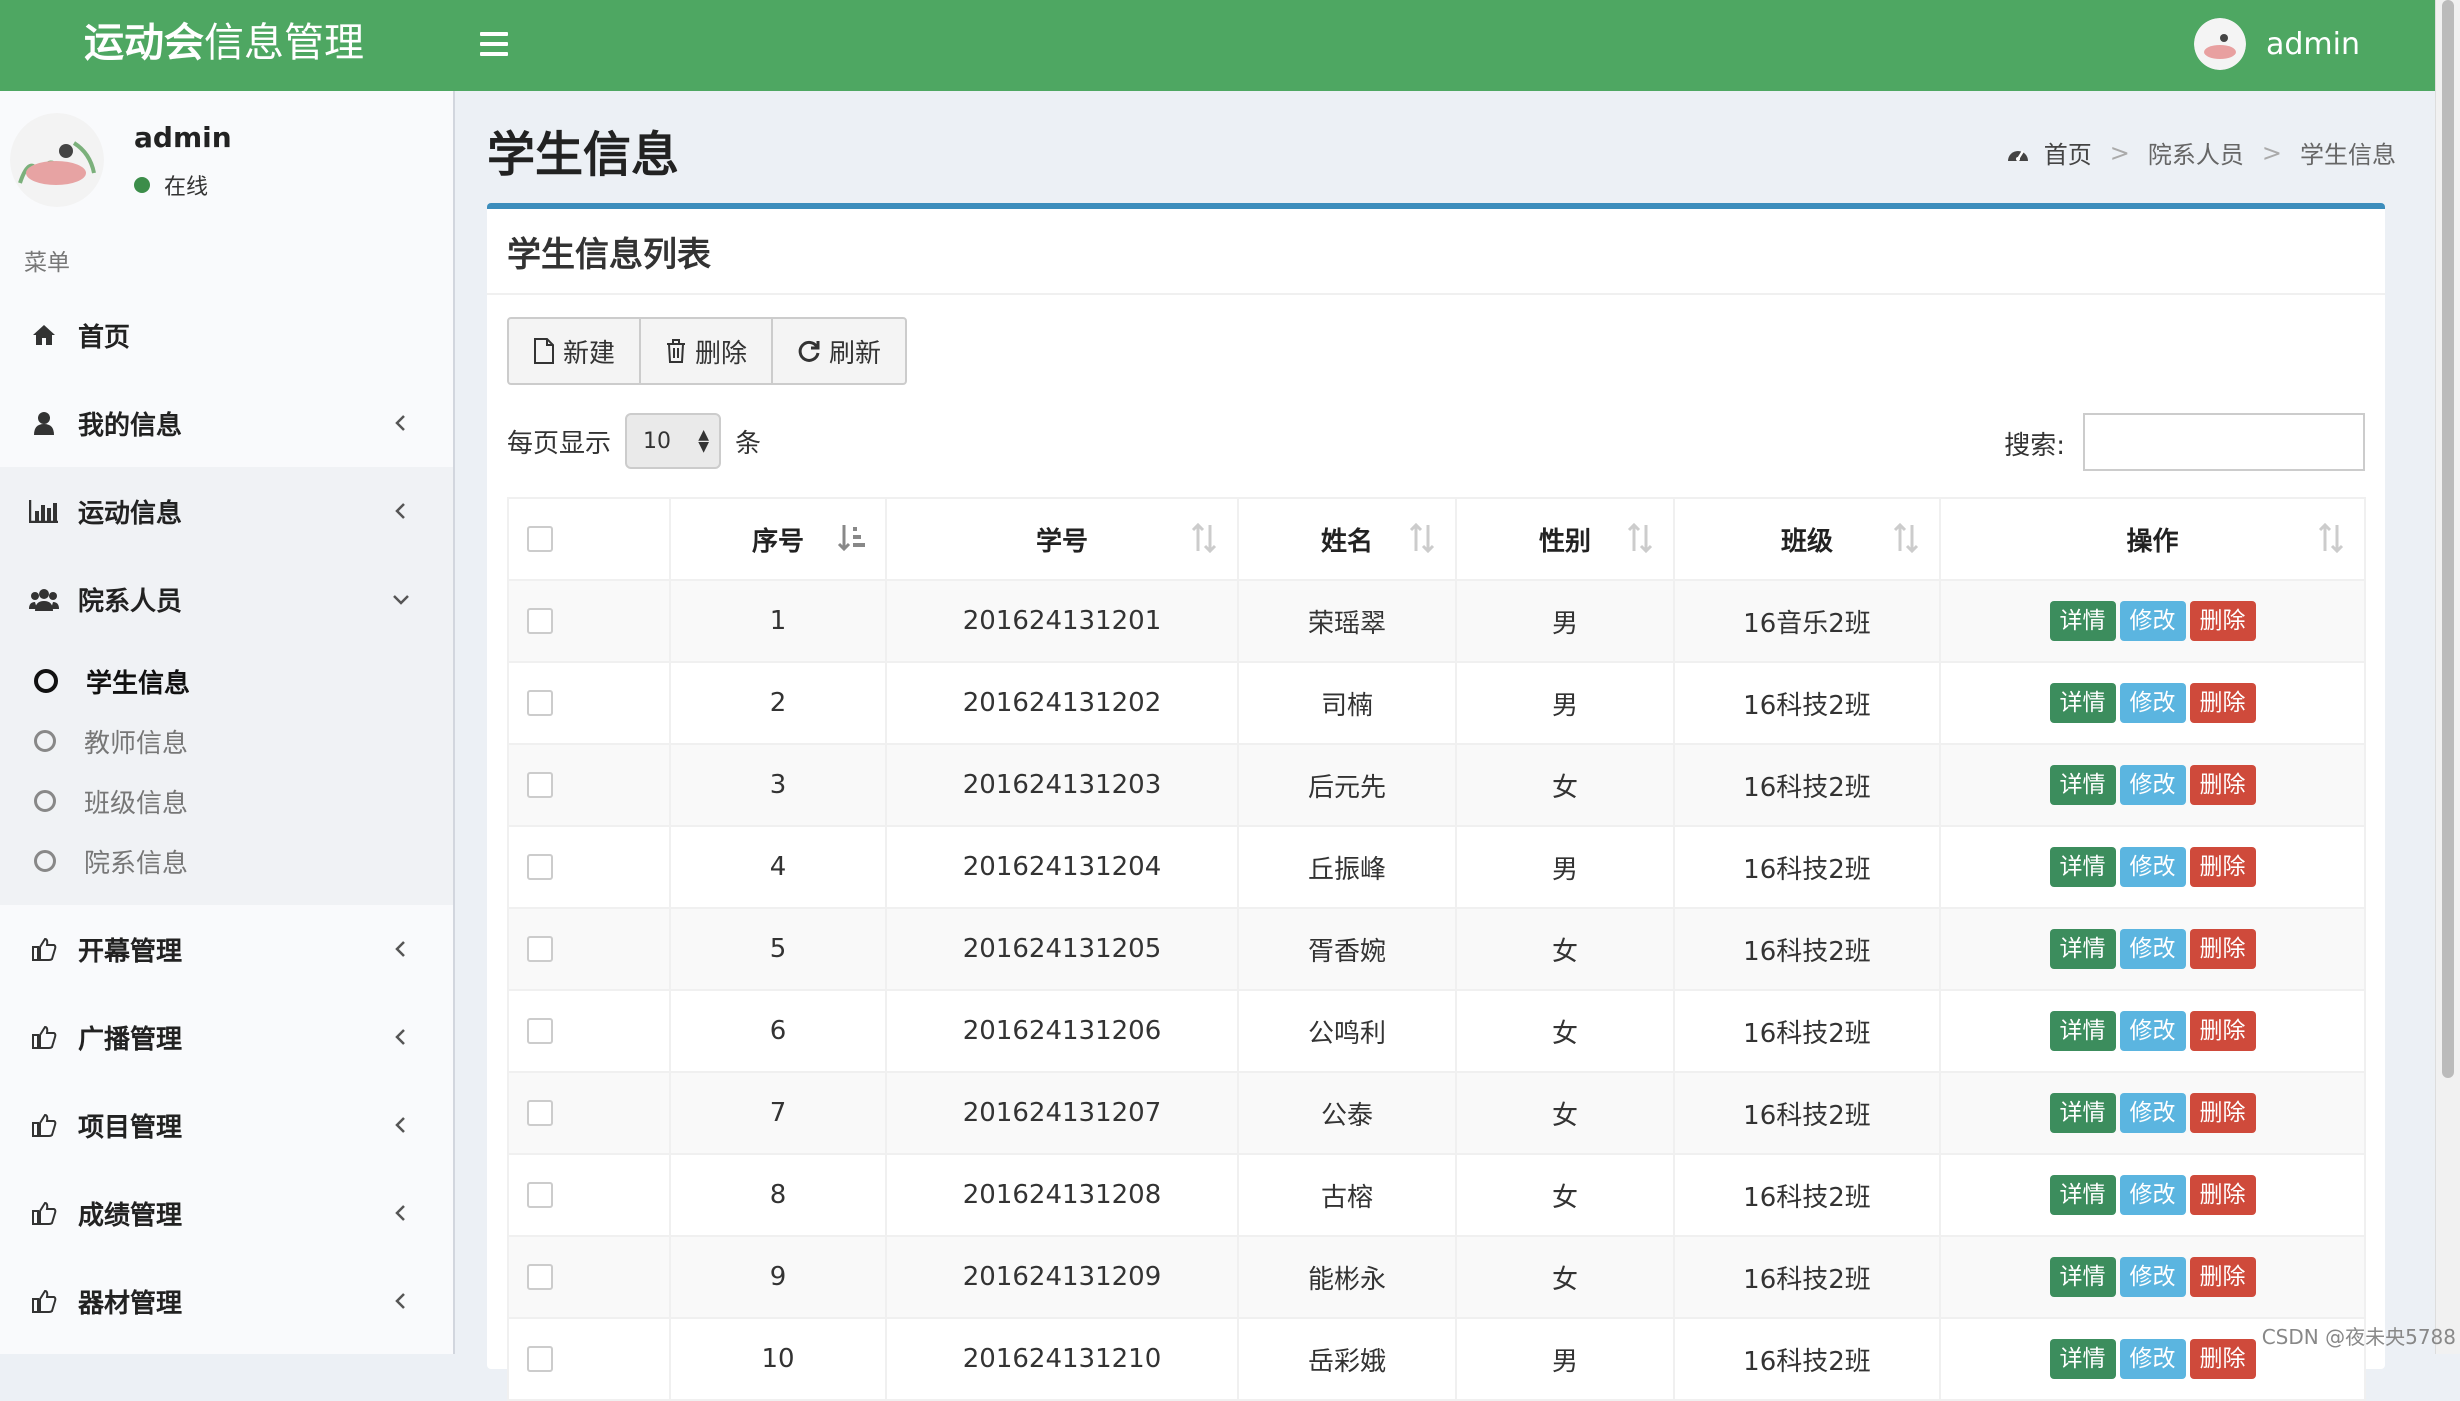 This screenshot has height=1401, width=2460. What do you see at coordinates (226, 1301) in the screenshot?
I see `sidebar-item-equipment: 器材管理` at bounding box center [226, 1301].